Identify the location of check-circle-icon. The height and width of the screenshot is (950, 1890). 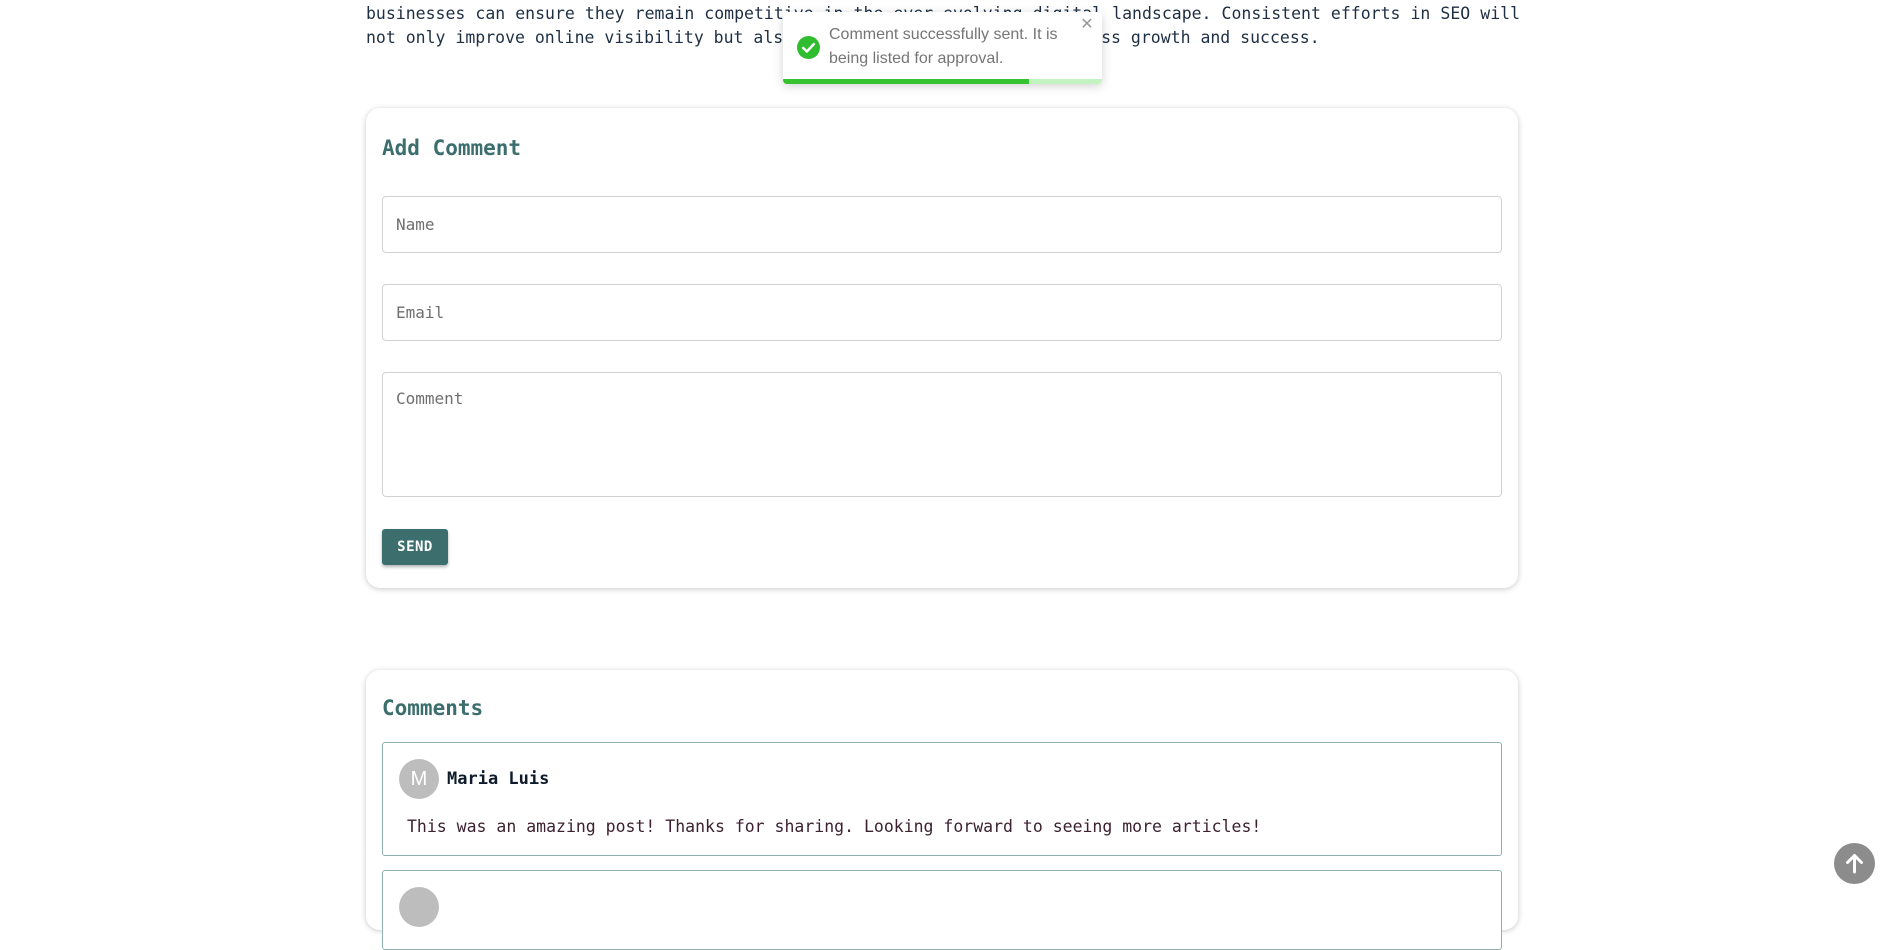
(808, 47).